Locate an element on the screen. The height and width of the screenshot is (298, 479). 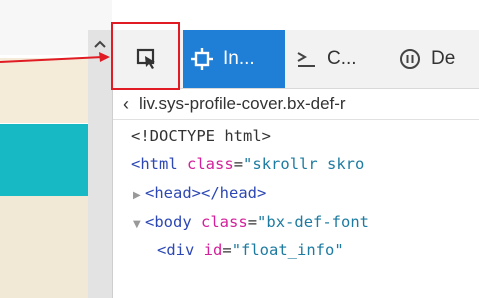
html-attr-name: class is located at coordinates (210, 164).